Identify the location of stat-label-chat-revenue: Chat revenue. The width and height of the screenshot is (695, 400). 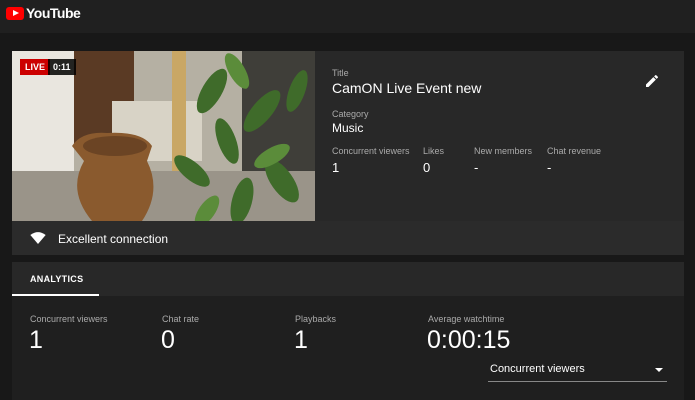
(574, 151).